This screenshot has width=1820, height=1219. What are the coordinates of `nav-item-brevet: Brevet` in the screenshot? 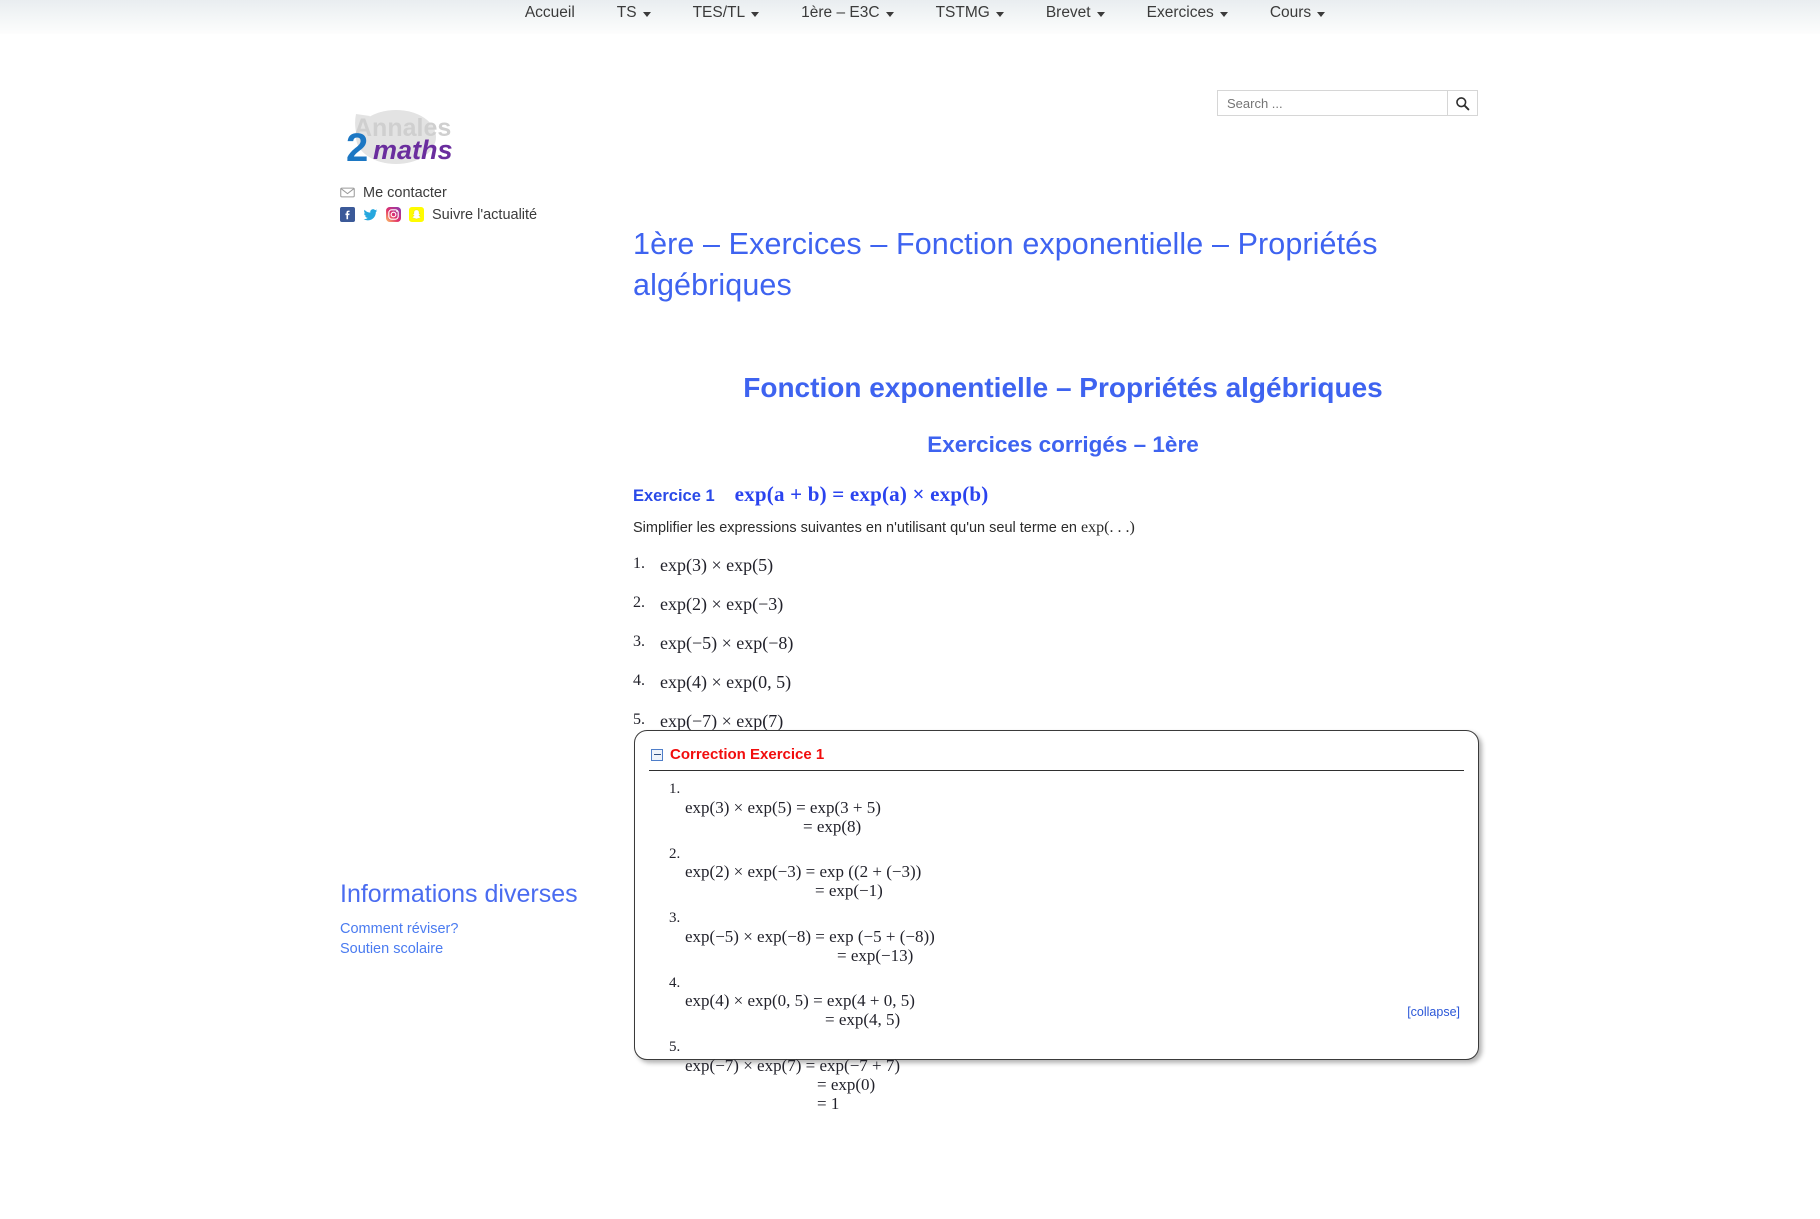 It's located at (1075, 13).